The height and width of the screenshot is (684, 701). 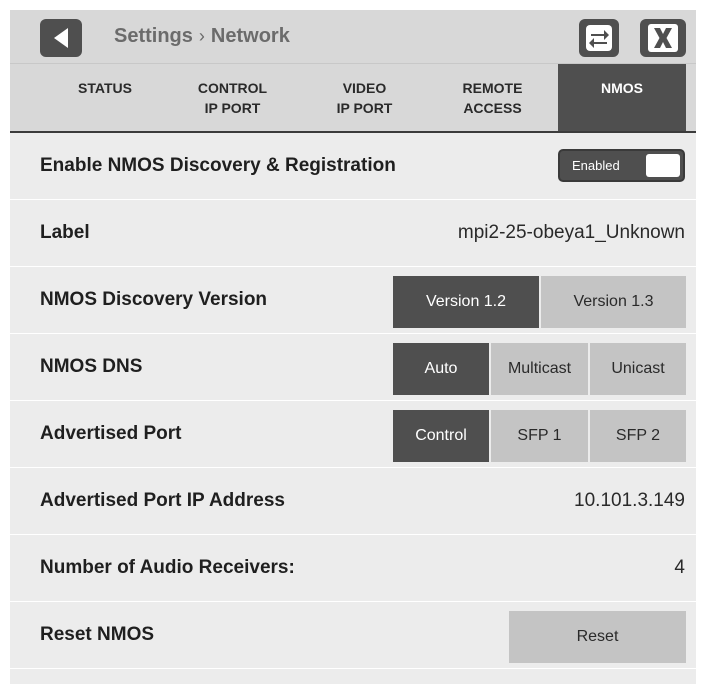 I want to click on advertised-ip-value: 10.101.3.149, so click(x=629, y=500).